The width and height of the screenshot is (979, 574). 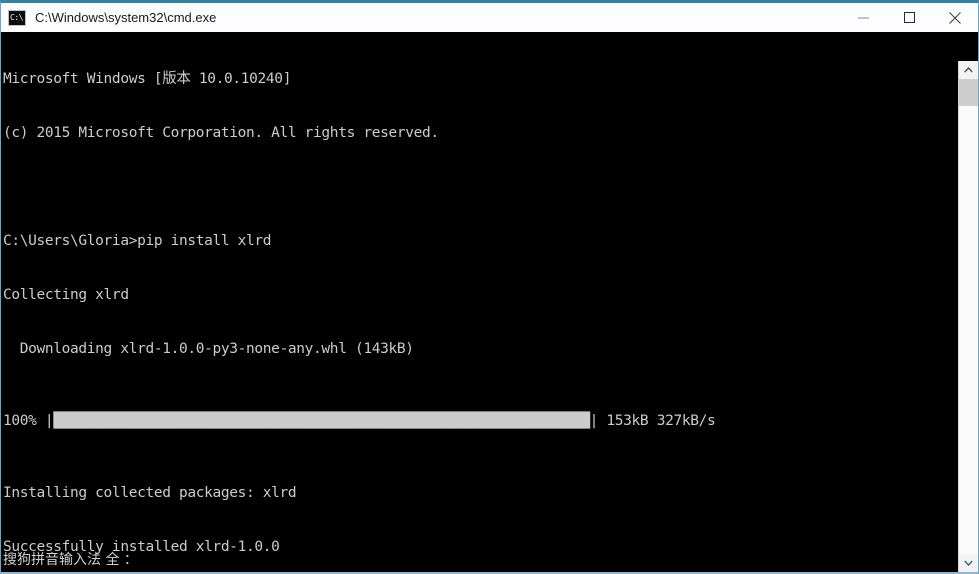 I want to click on scroll-up-button, so click(x=968, y=70).